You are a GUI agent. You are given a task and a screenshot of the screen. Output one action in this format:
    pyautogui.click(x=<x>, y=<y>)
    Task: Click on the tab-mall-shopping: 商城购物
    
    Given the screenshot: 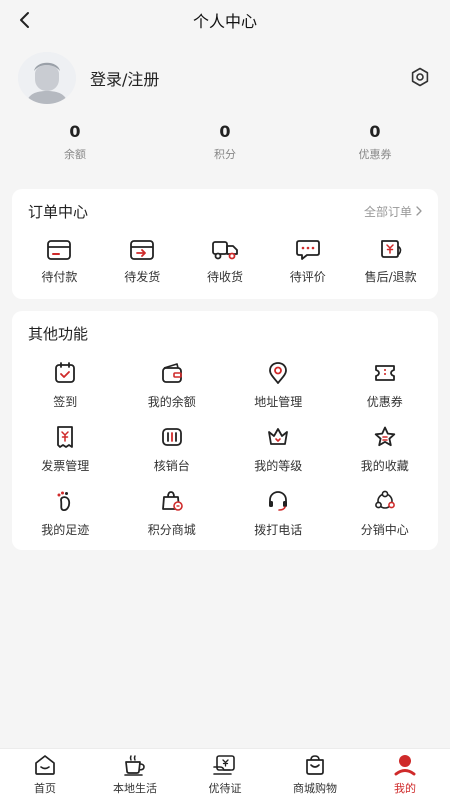 What is the action you would take?
    pyautogui.click(x=315, y=774)
    